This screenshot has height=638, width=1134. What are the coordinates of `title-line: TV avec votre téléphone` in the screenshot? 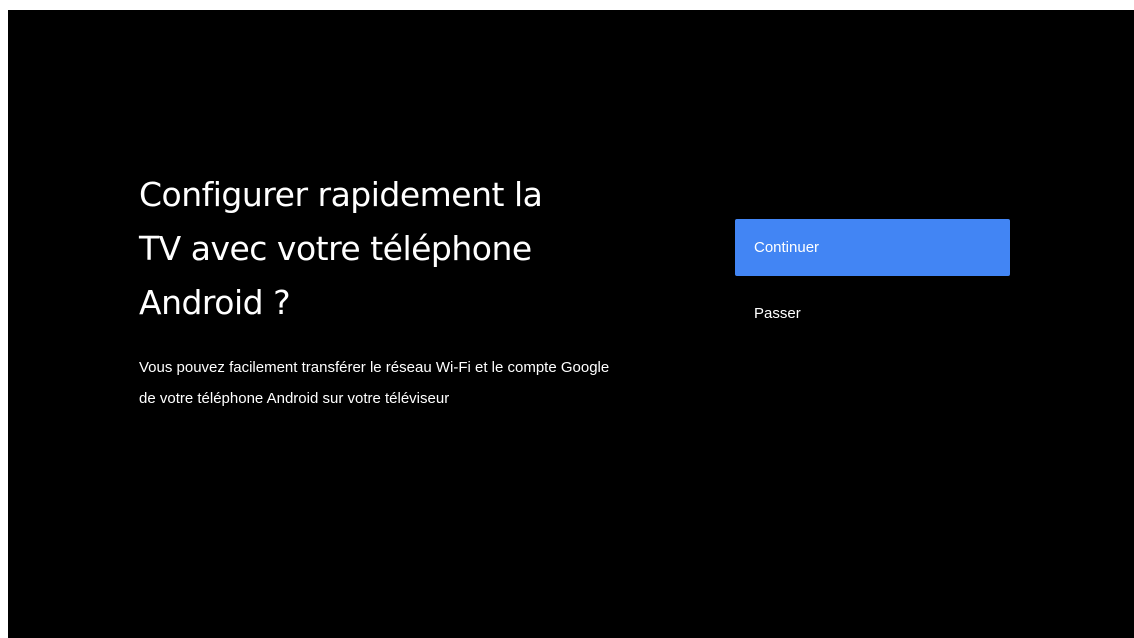 It's located at (335, 248).